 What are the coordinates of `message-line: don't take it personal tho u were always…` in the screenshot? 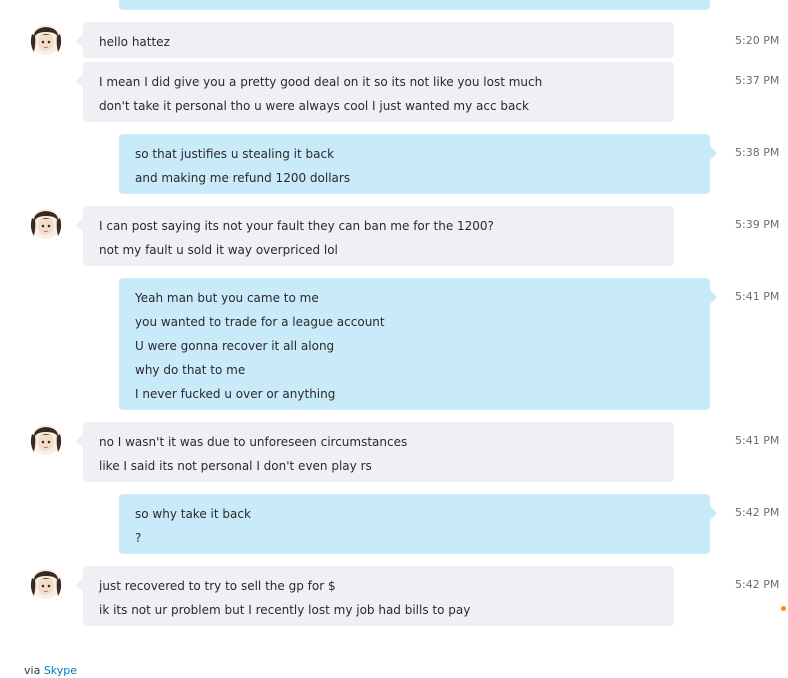 It's located at (314, 106).